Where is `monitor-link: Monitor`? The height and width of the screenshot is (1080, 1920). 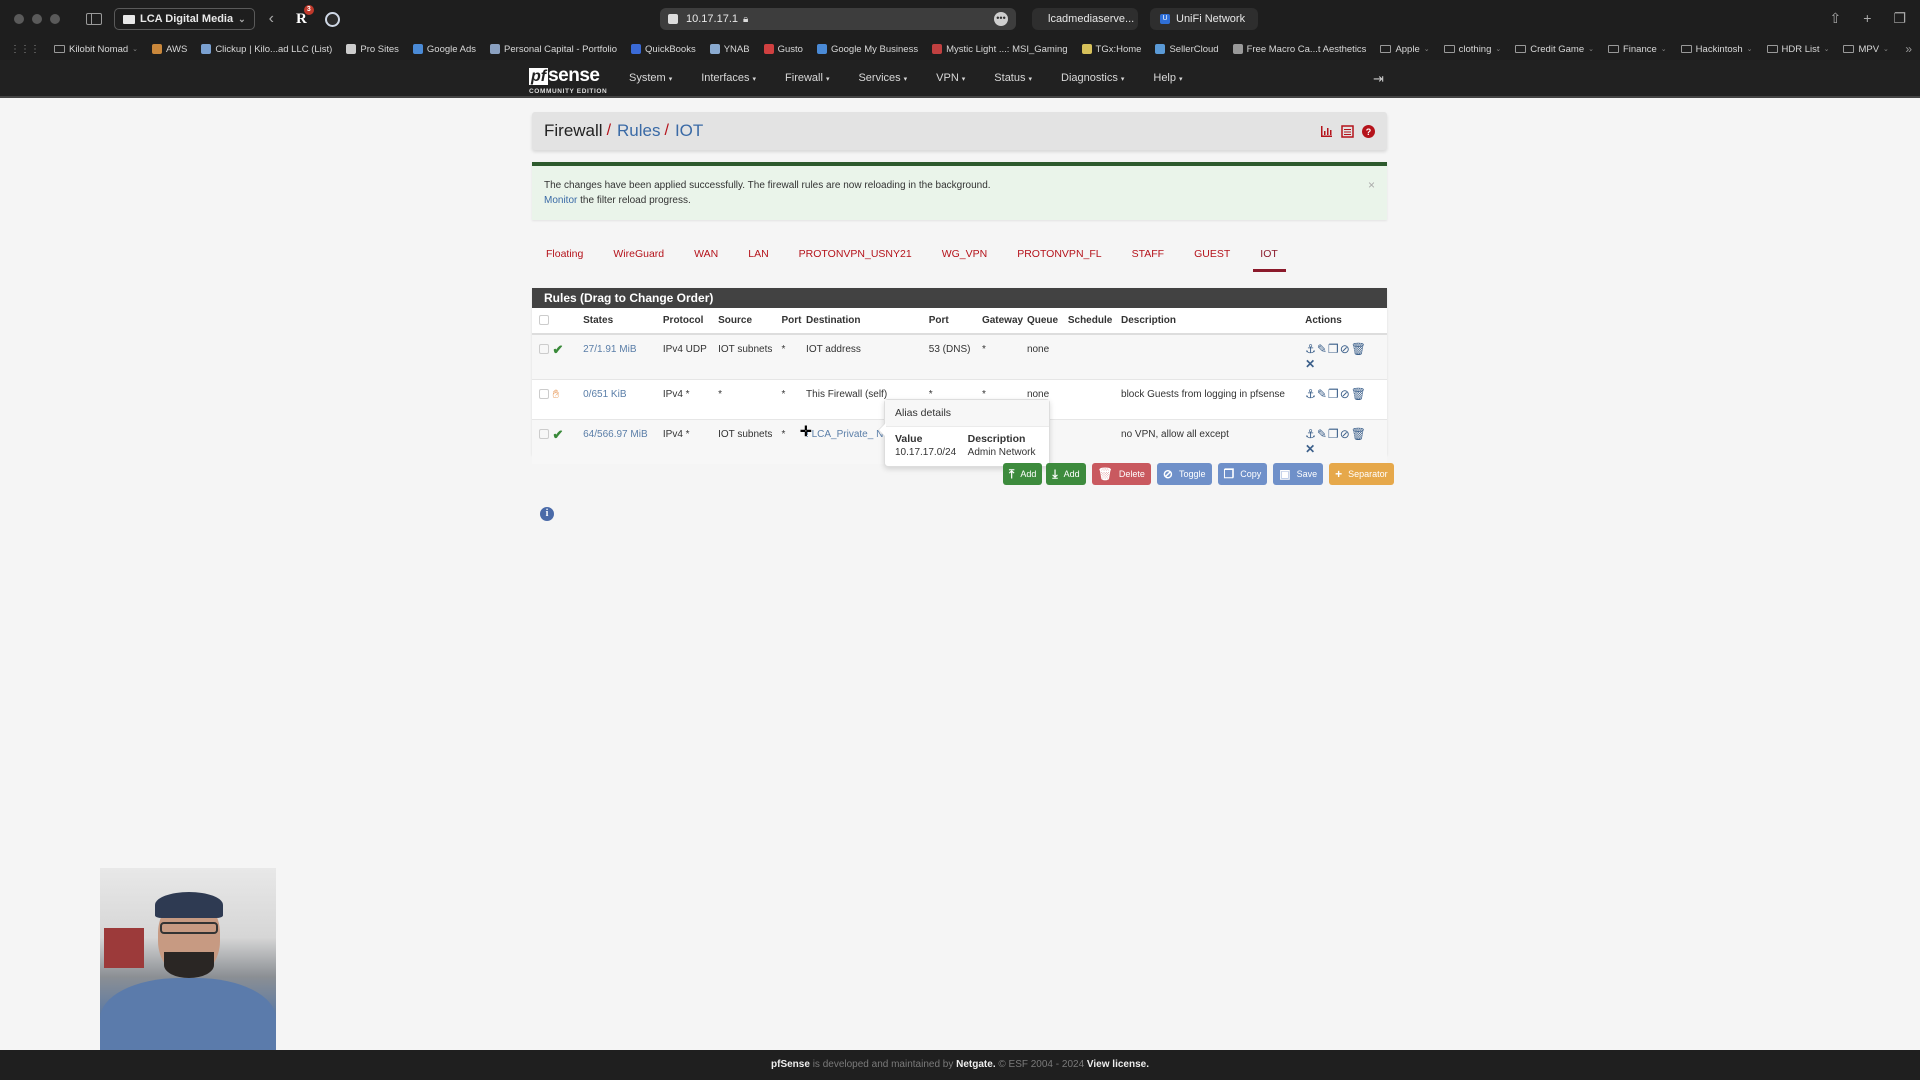
monitor-link: Monitor is located at coordinates (560, 200).